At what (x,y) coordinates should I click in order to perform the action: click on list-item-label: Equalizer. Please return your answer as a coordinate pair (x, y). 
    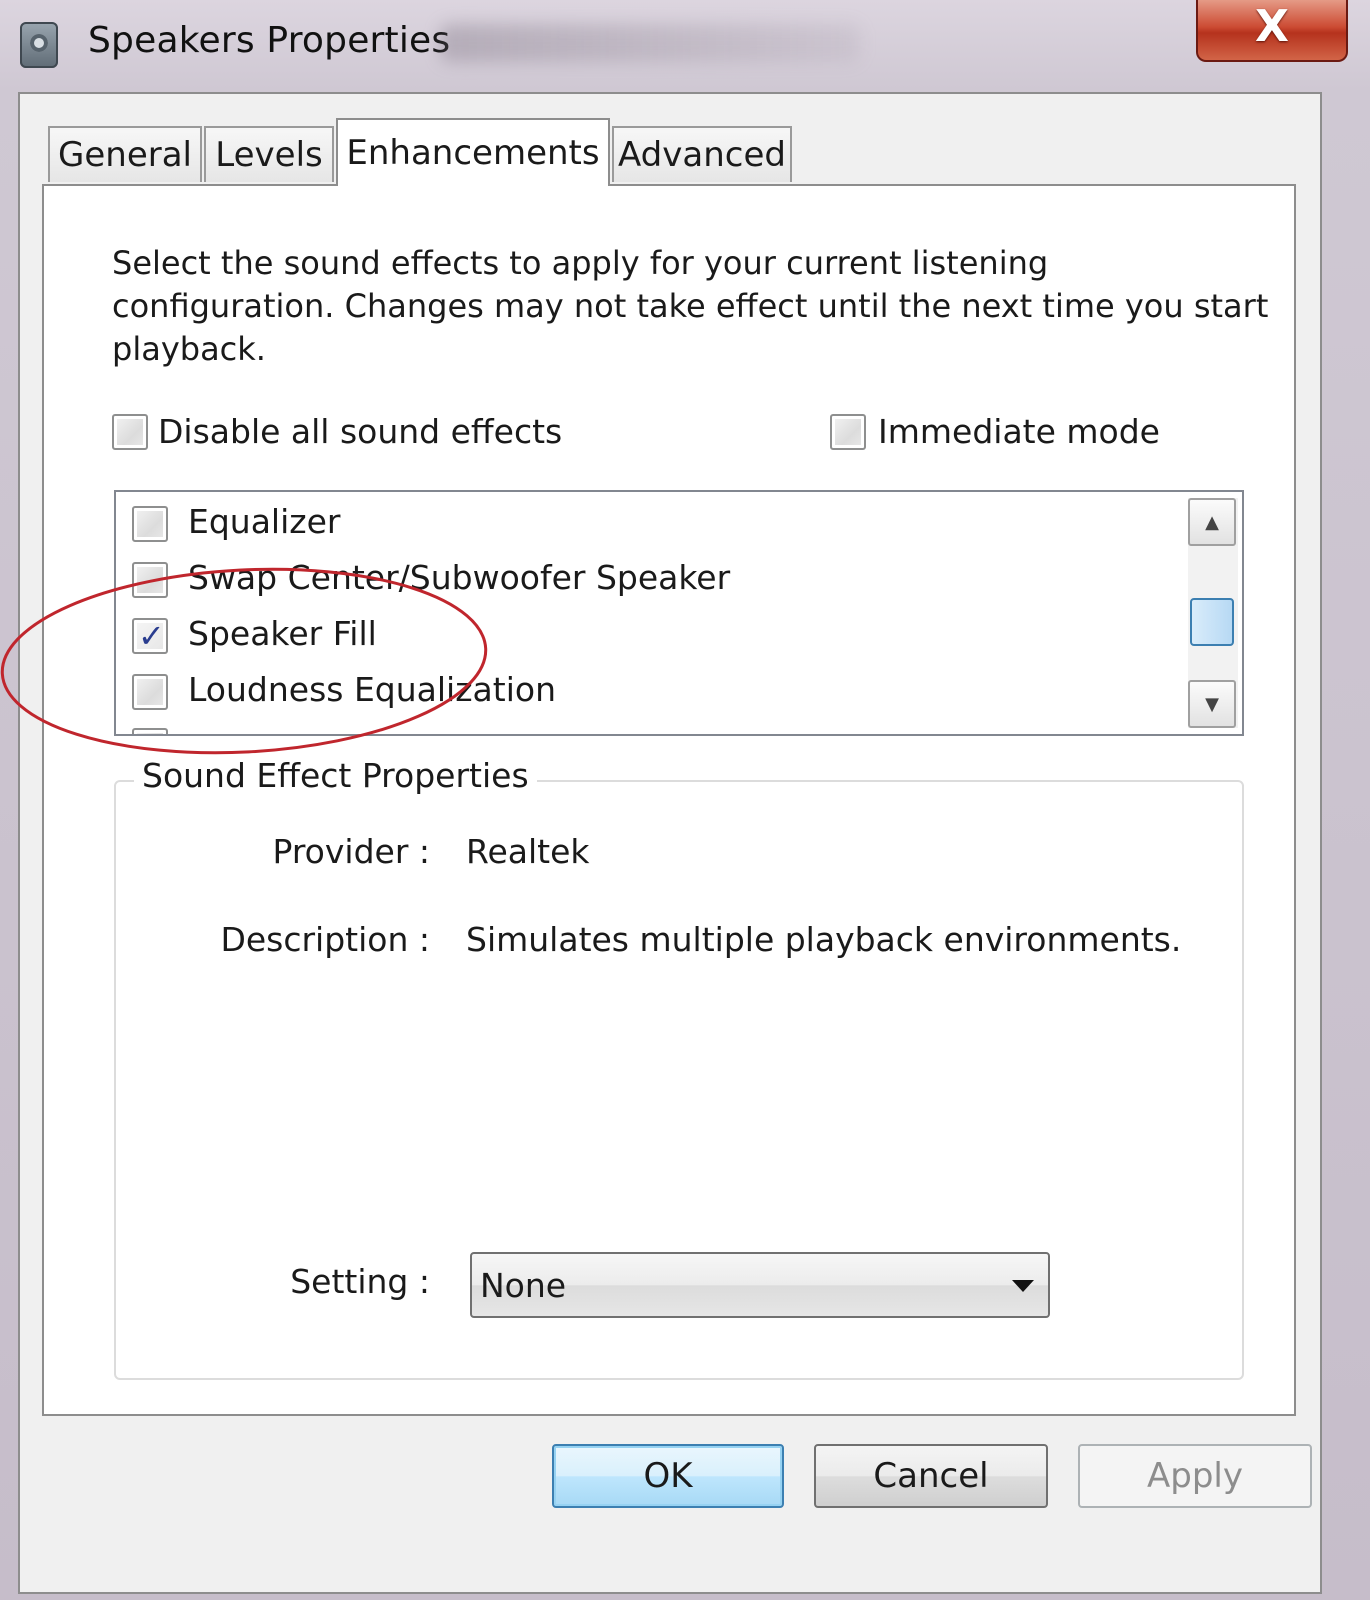
    Looking at the image, I should click on (264, 521).